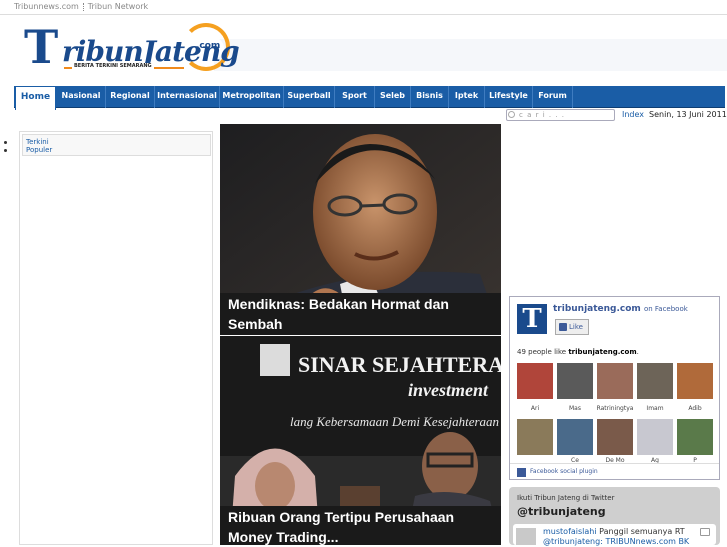  Describe the element at coordinates (705, 532) in the screenshot. I see `reply-icon` at that location.